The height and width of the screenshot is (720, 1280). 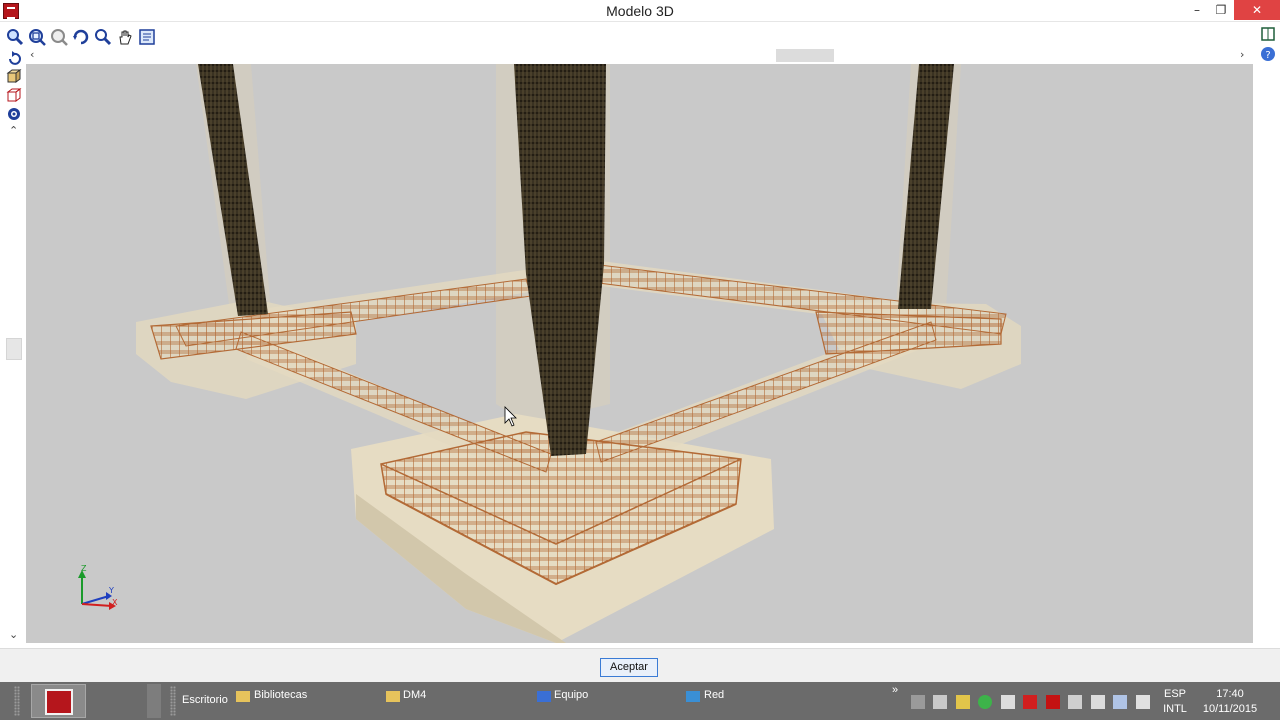 I want to click on network-error-icon, so click(x=918, y=702).